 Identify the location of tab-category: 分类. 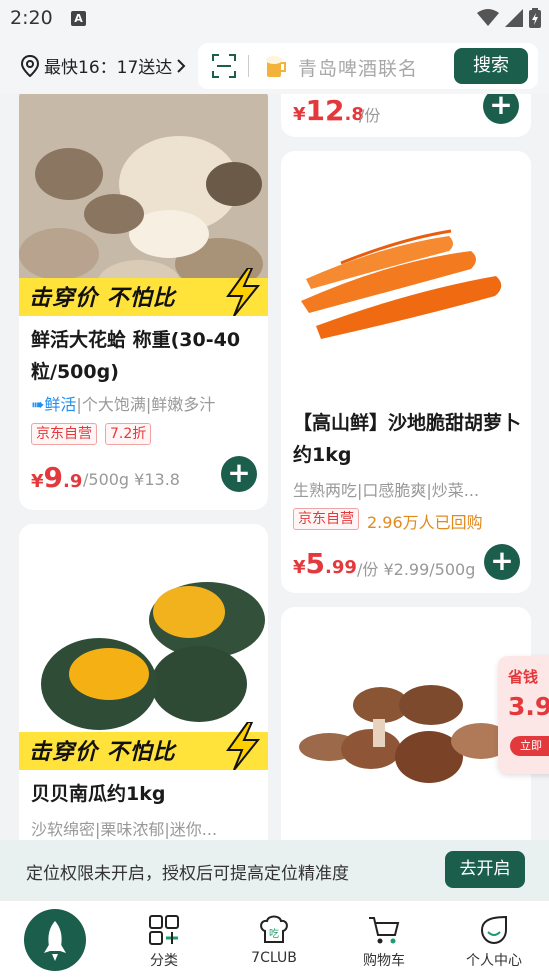
(164, 941).